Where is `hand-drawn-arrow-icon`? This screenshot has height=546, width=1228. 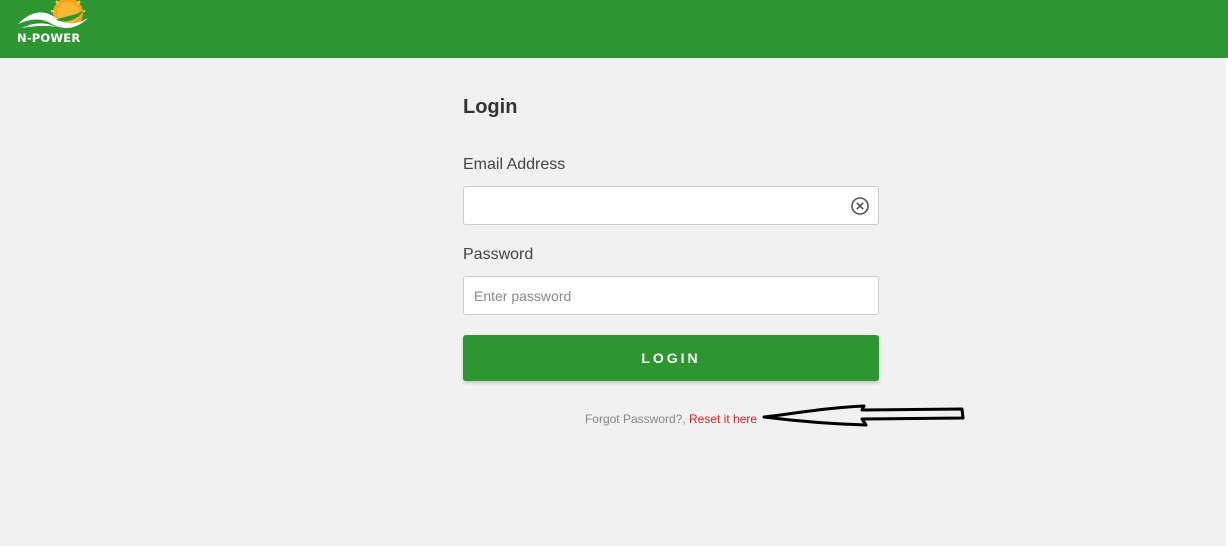
hand-drawn-arrow-icon is located at coordinates (863, 415).